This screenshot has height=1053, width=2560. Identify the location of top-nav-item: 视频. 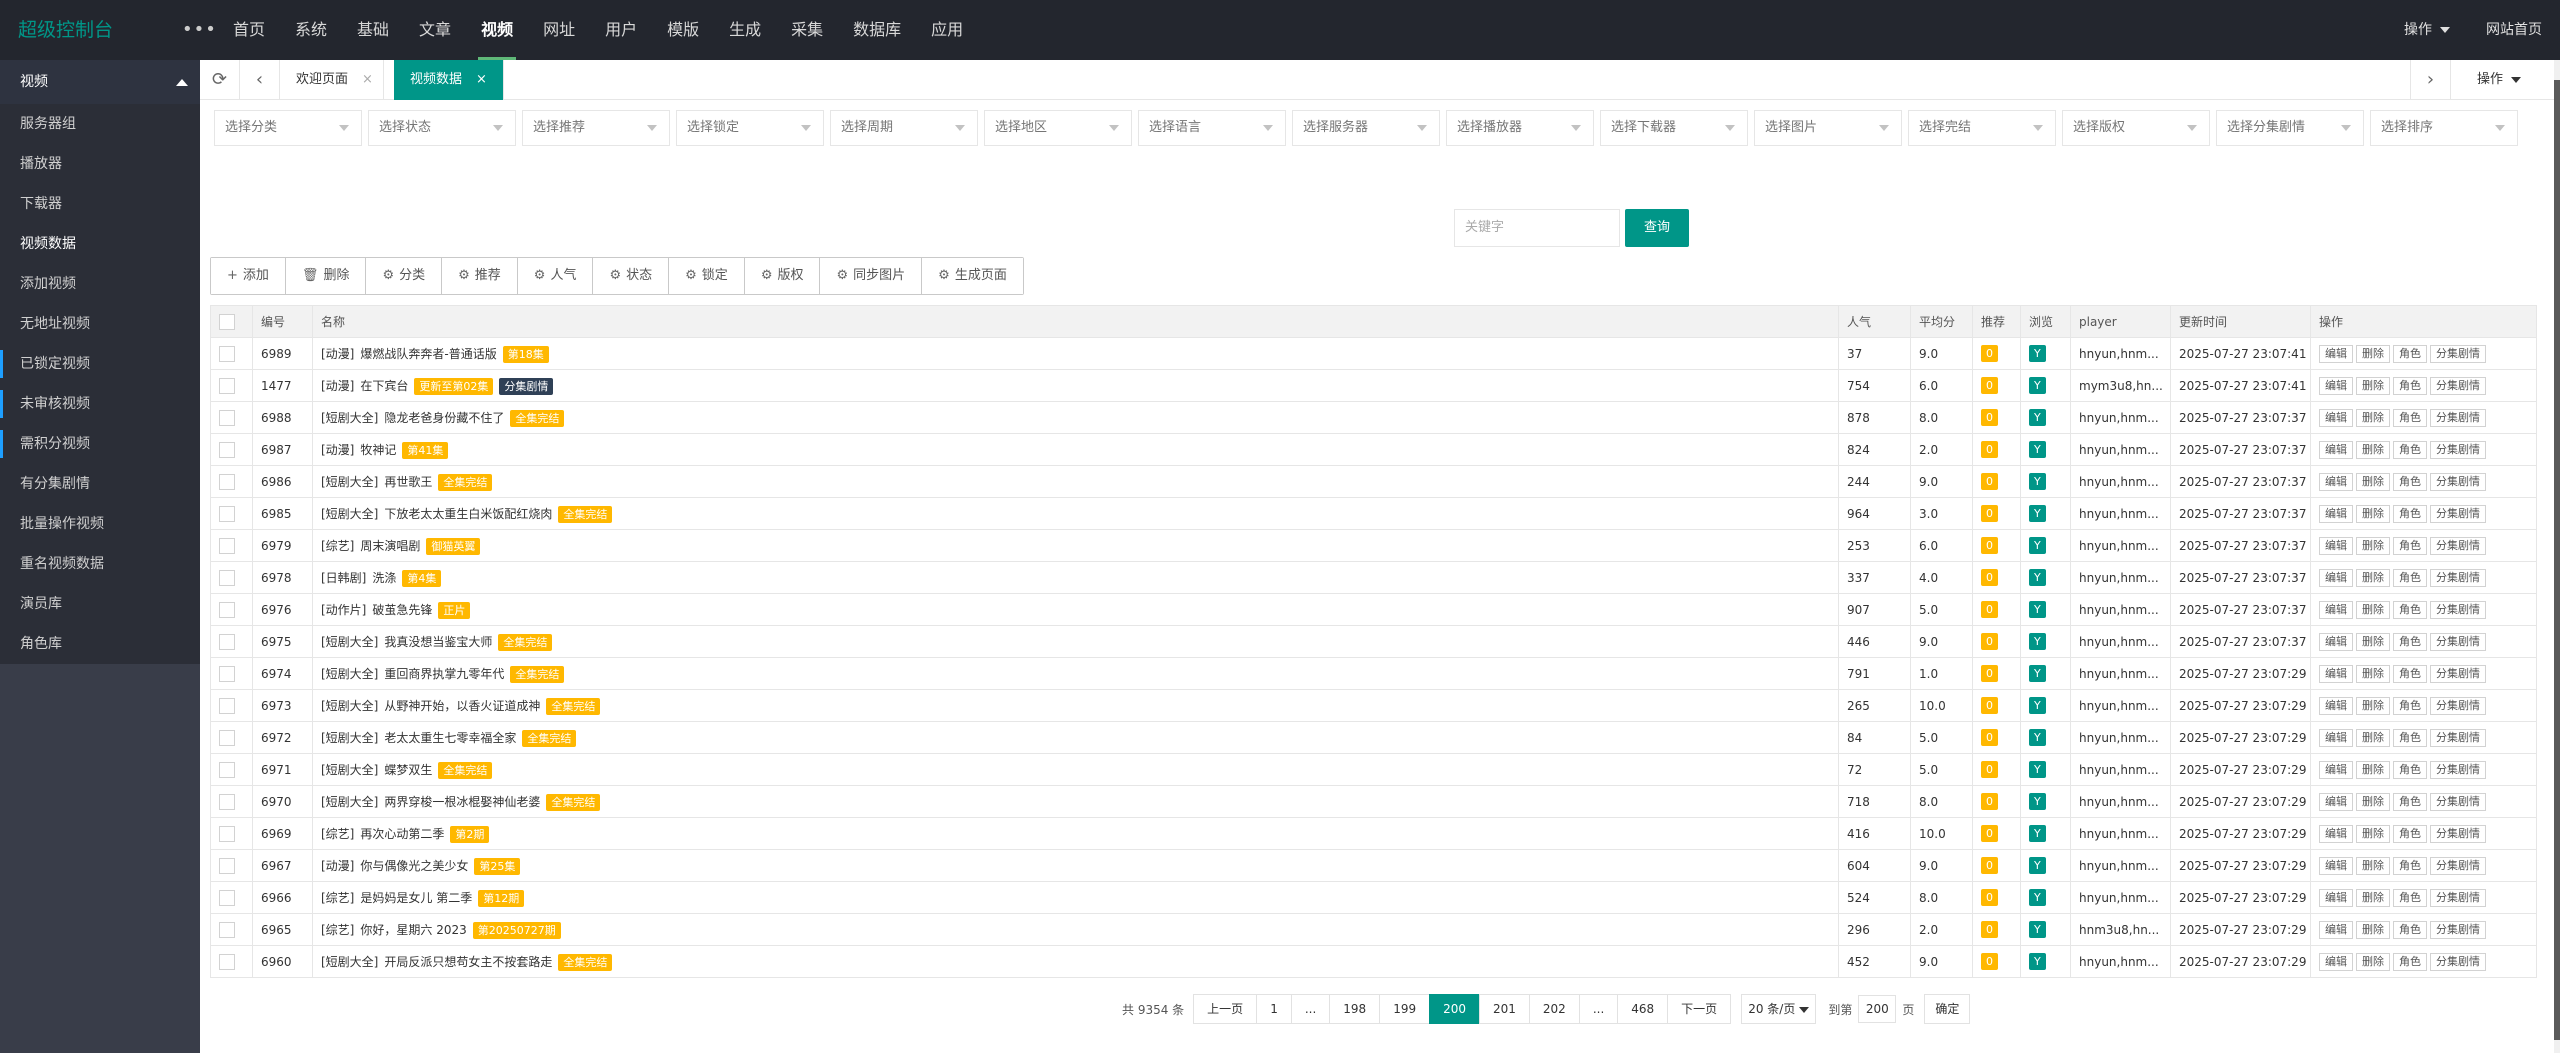
(497, 30).